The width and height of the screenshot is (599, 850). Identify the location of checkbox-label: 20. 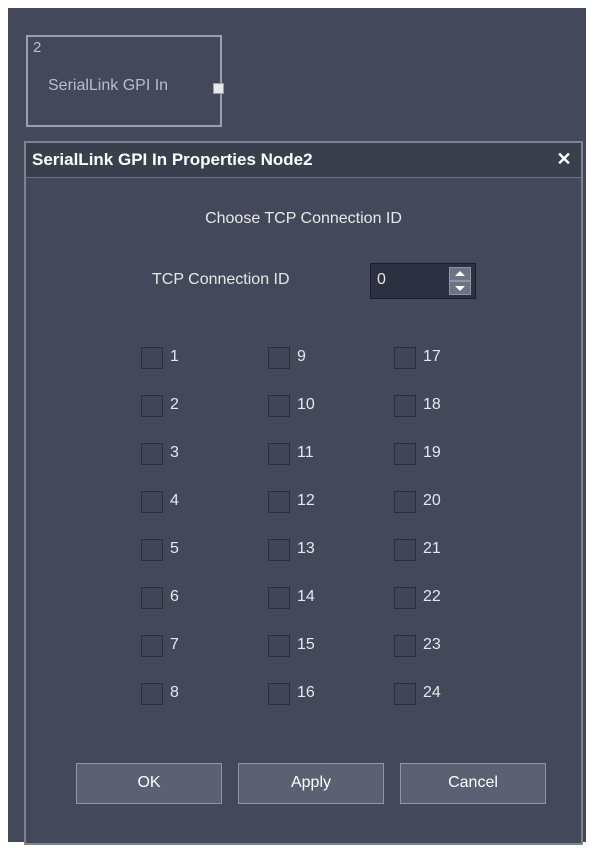
(432, 500).